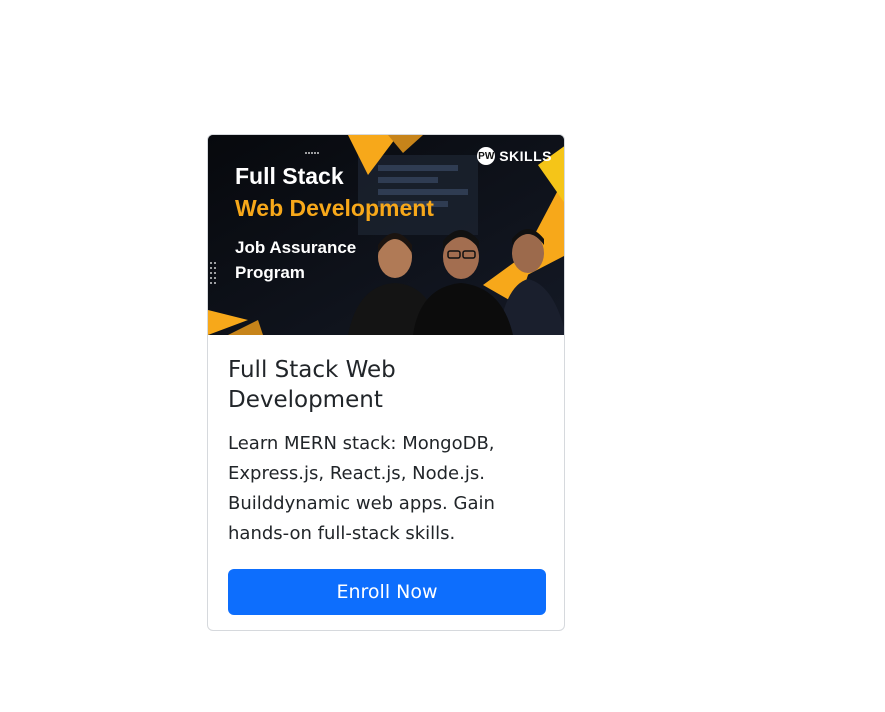  What do you see at coordinates (486, 156) in the screenshot?
I see `pw-logo-icon: PW` at bounding box center [486, 156].